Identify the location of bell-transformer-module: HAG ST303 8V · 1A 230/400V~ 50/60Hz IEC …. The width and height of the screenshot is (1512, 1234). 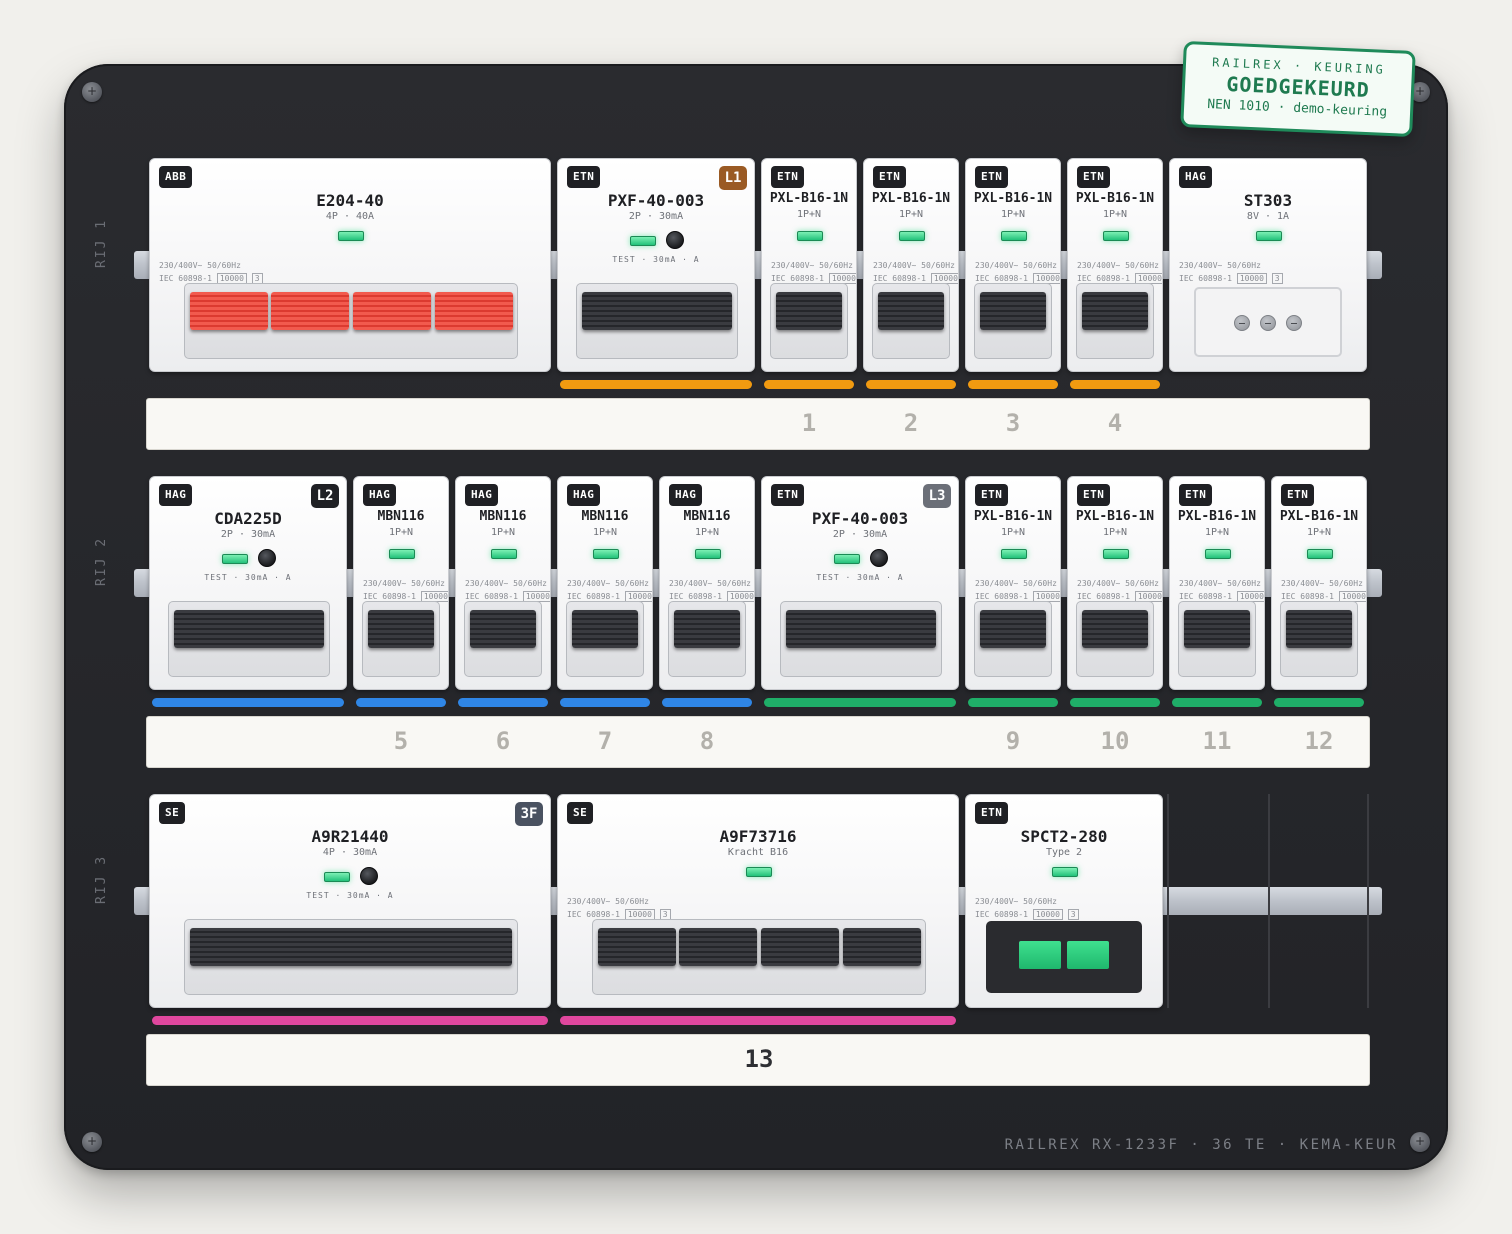
(1268, 265).